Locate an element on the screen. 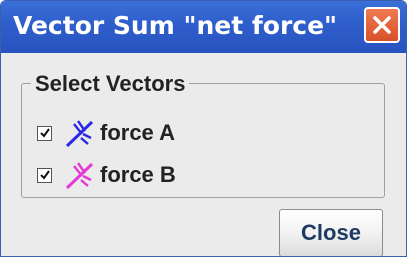 This screenshot has width=407, height=257. group-legend: Select Vectors is located at coordinates (110, 84).